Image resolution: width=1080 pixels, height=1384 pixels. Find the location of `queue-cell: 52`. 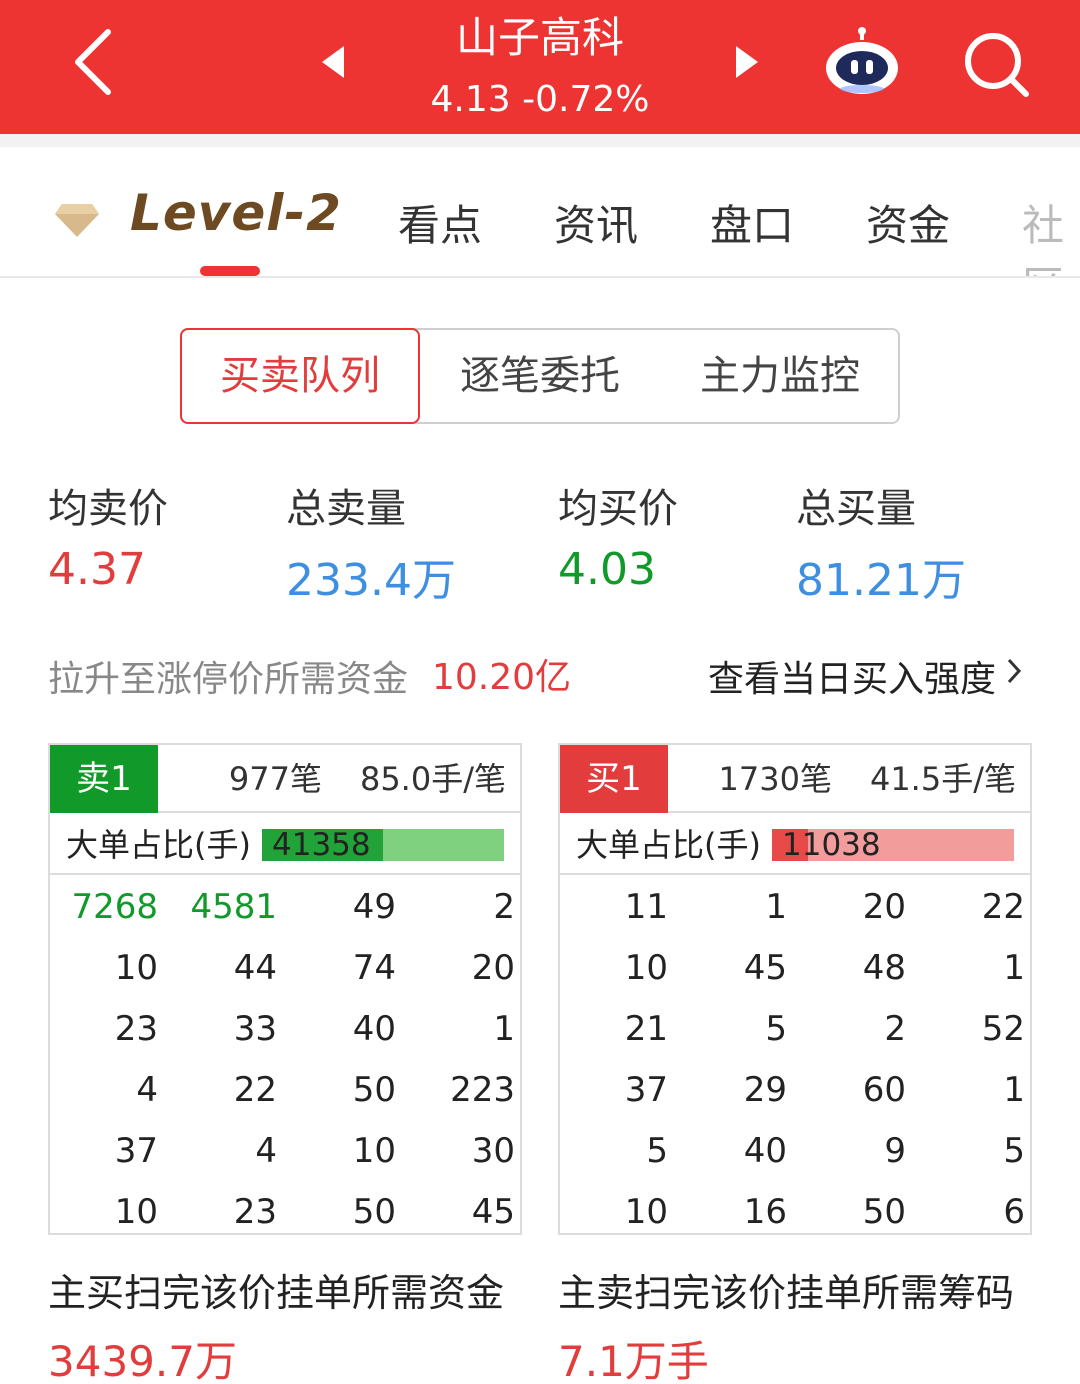

queue-cell: 52 is located at coordinates (1003, 1029).